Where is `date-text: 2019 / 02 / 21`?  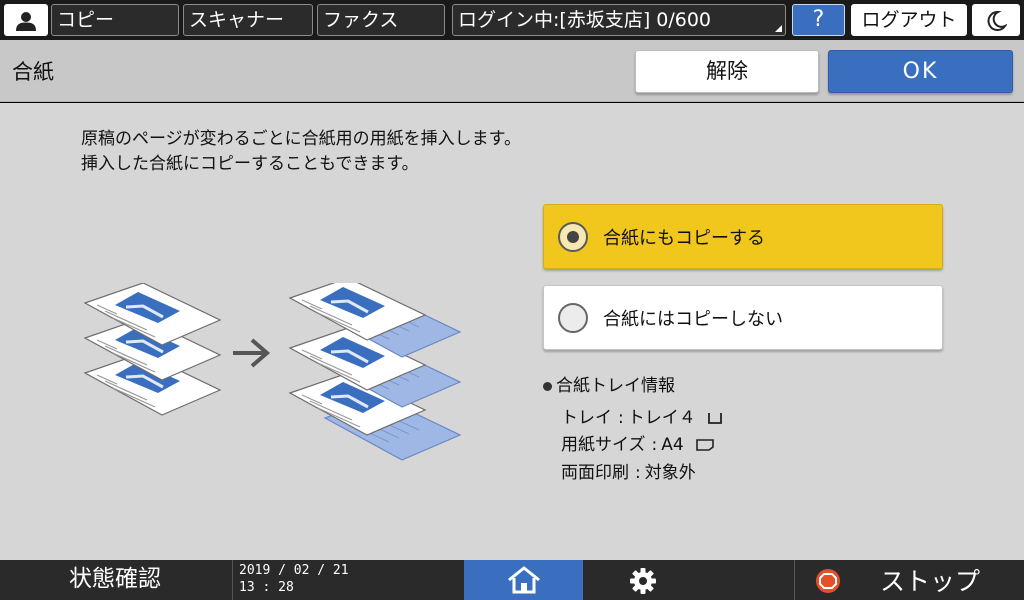
date-text: 2019 / 02 / 21 is located at coordinates (294, 570).